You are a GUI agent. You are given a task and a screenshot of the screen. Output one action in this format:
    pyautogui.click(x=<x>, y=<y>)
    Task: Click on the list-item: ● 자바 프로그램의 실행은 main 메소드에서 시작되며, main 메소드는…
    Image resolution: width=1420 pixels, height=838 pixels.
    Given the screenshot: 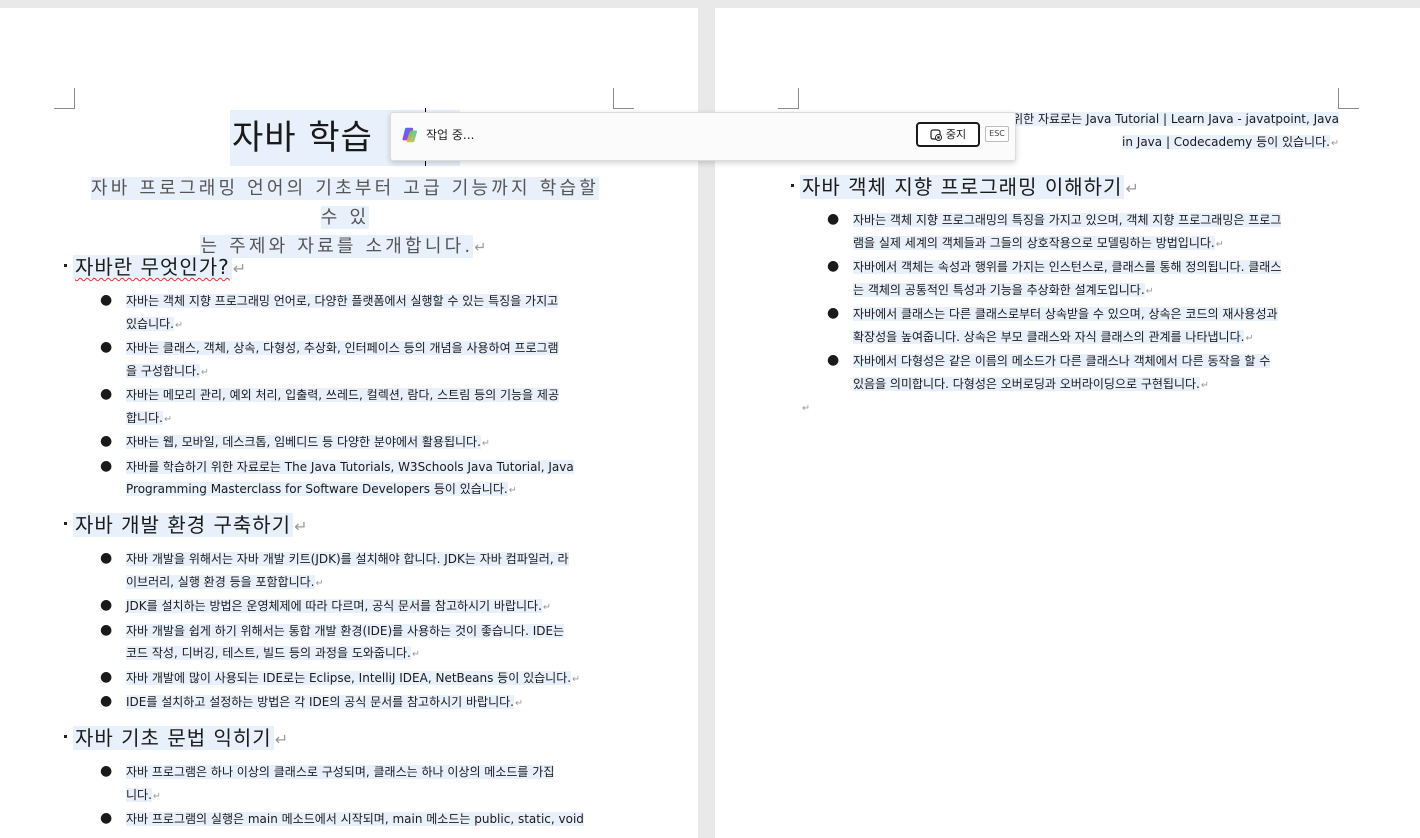 What is the action you would take?
    pyautogui.click(x=356, y=819)
    